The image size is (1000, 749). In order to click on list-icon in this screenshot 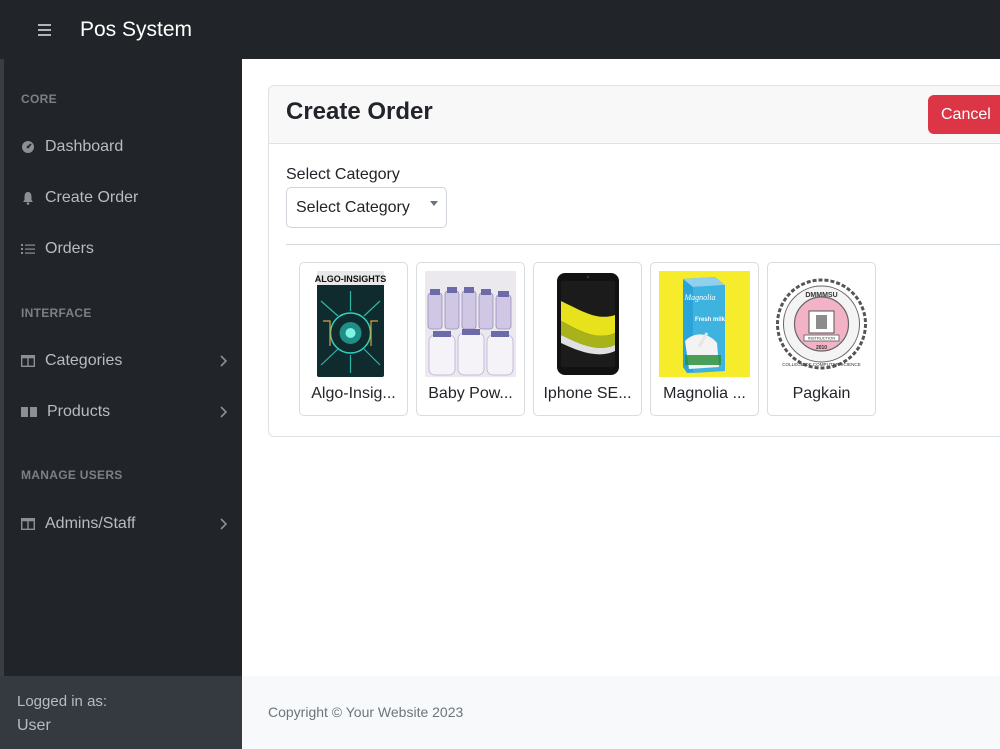, I will do `click(28, 249)`.